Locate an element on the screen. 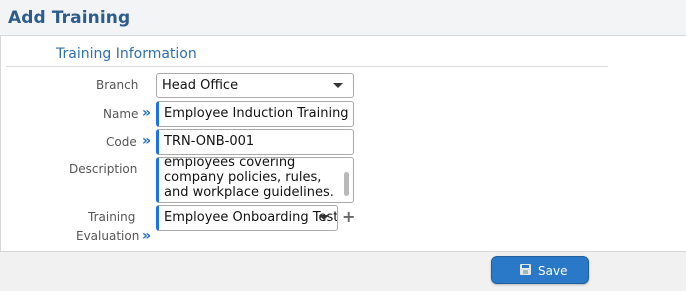  name-input: Employee Induction Training is located at coordinates (255, 114).